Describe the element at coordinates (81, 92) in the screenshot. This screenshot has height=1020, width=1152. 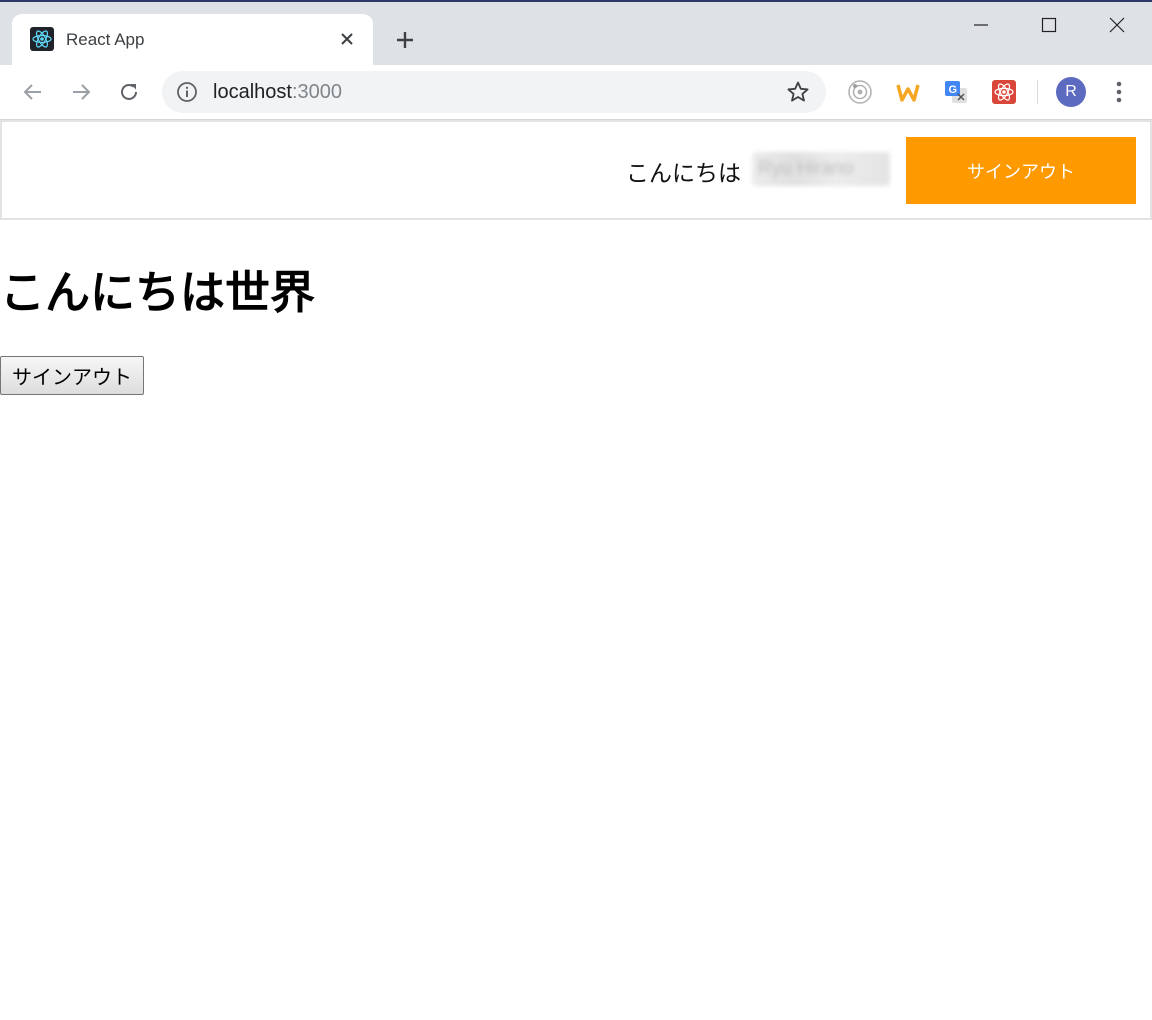
I see `forward-arrow-icon` at that location.